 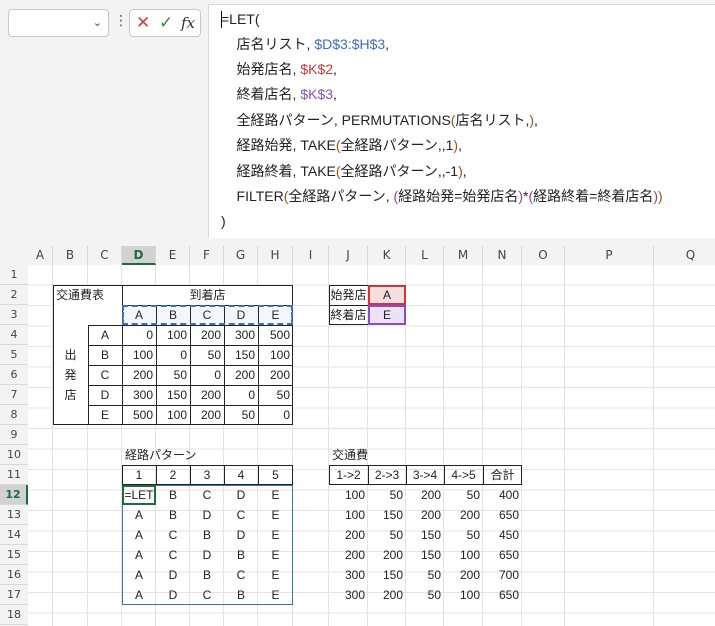 What do you see at coordinates (40, 255) in the screenshot?
I see `column-header-a: A` at bounding box center [40, 255].